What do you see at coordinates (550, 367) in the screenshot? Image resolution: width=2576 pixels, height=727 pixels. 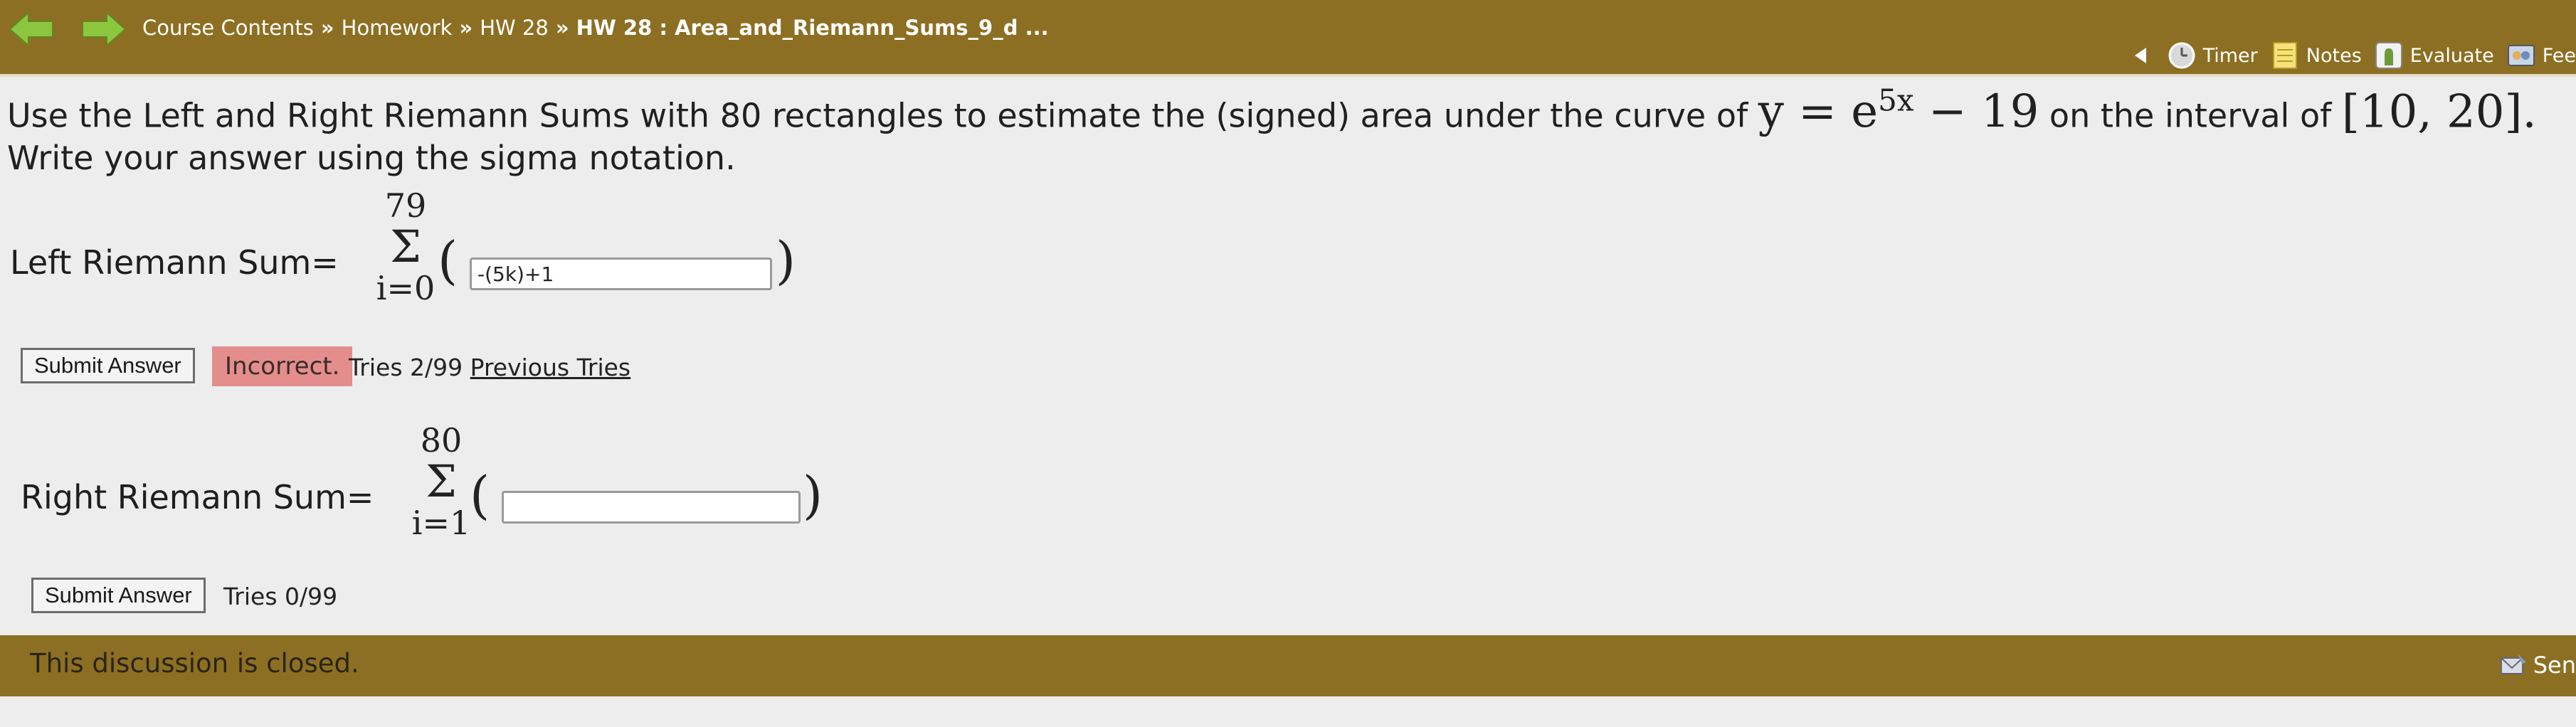 I see `previous-tries-link: Previous Tries` at bounding box center [550, 367].